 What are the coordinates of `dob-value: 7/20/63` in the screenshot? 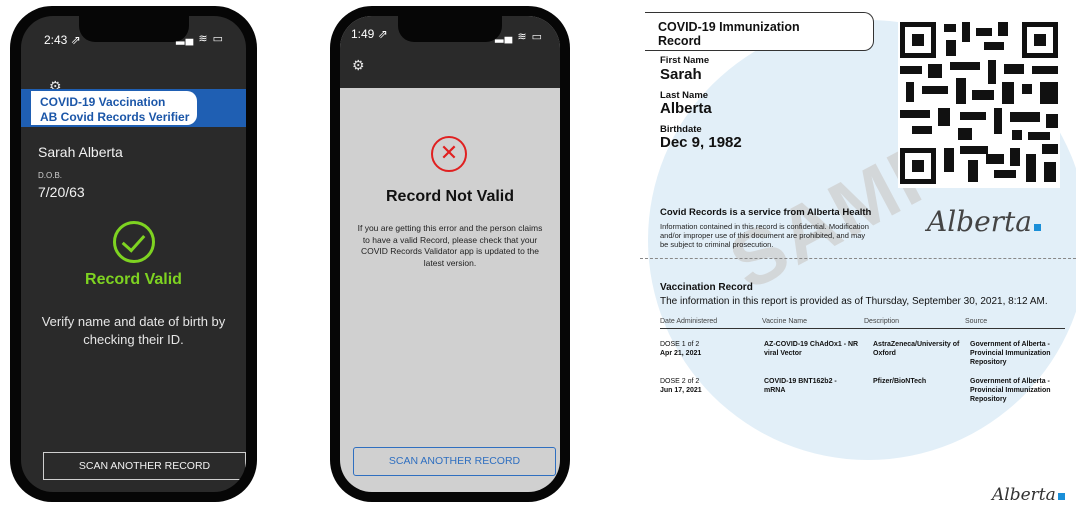 It's located at (61, 192).